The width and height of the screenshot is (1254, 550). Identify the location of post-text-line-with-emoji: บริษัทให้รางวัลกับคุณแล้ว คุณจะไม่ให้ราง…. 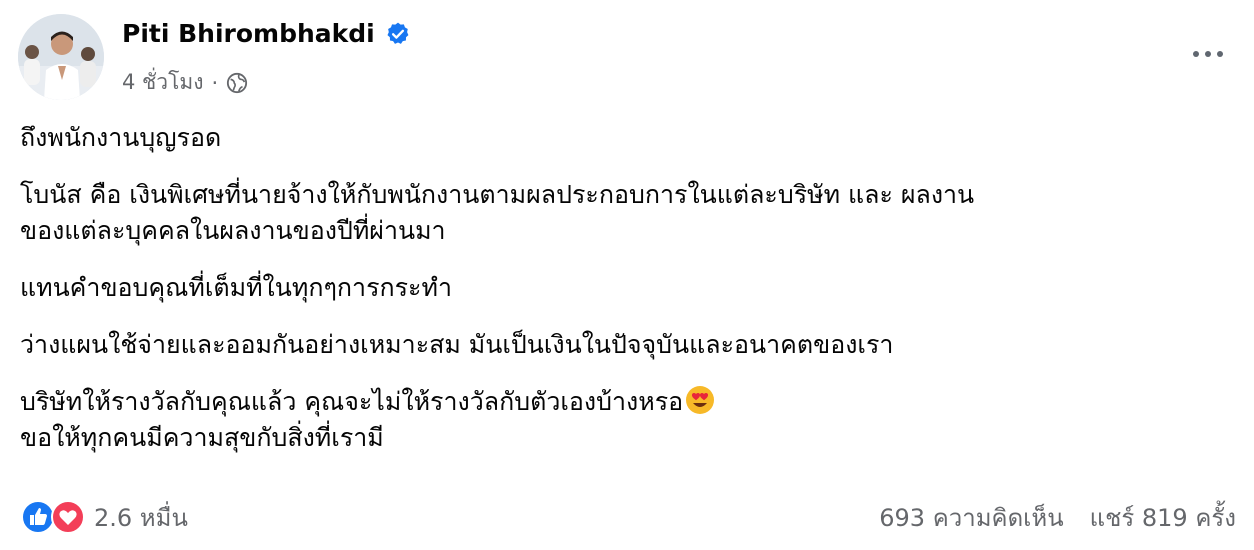
(620, 402).